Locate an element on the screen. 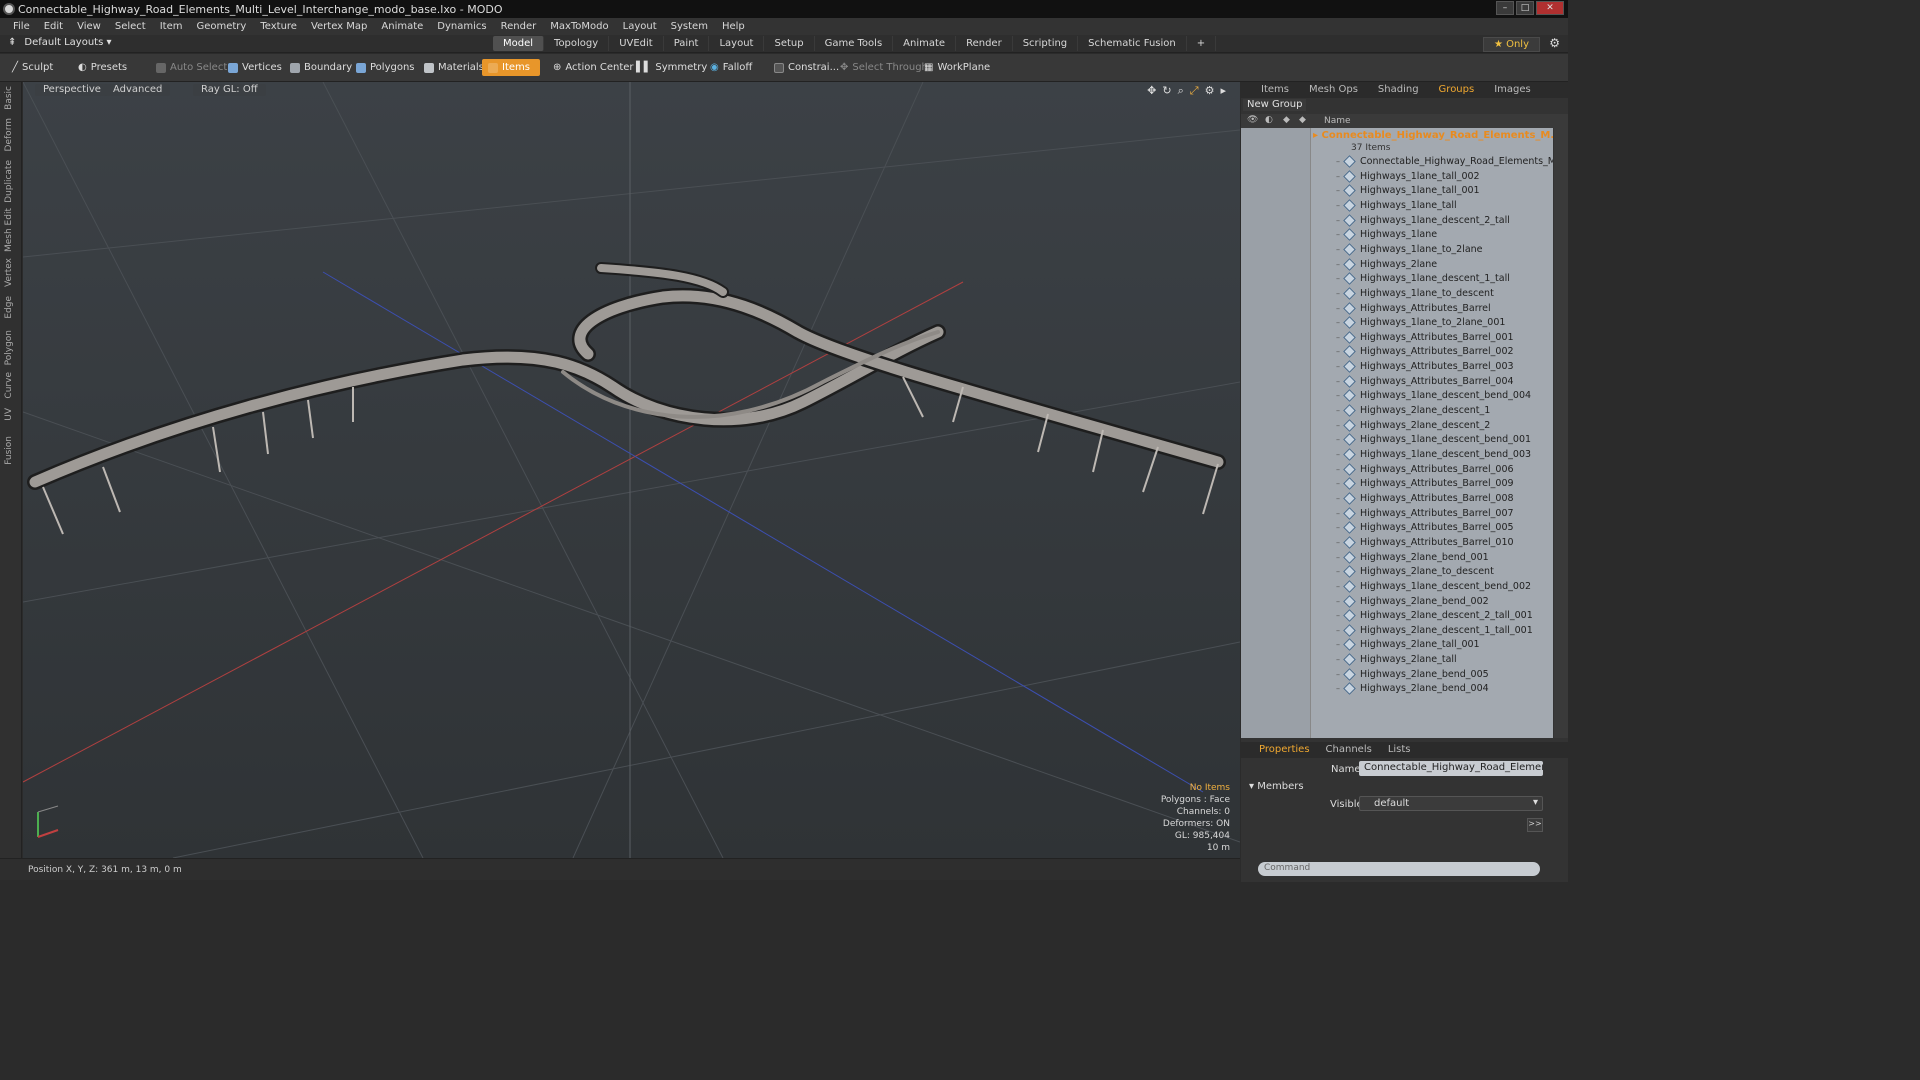 The image size is (1920, 1080). new-group-button: New Group is located at coordinates (1275, 105).